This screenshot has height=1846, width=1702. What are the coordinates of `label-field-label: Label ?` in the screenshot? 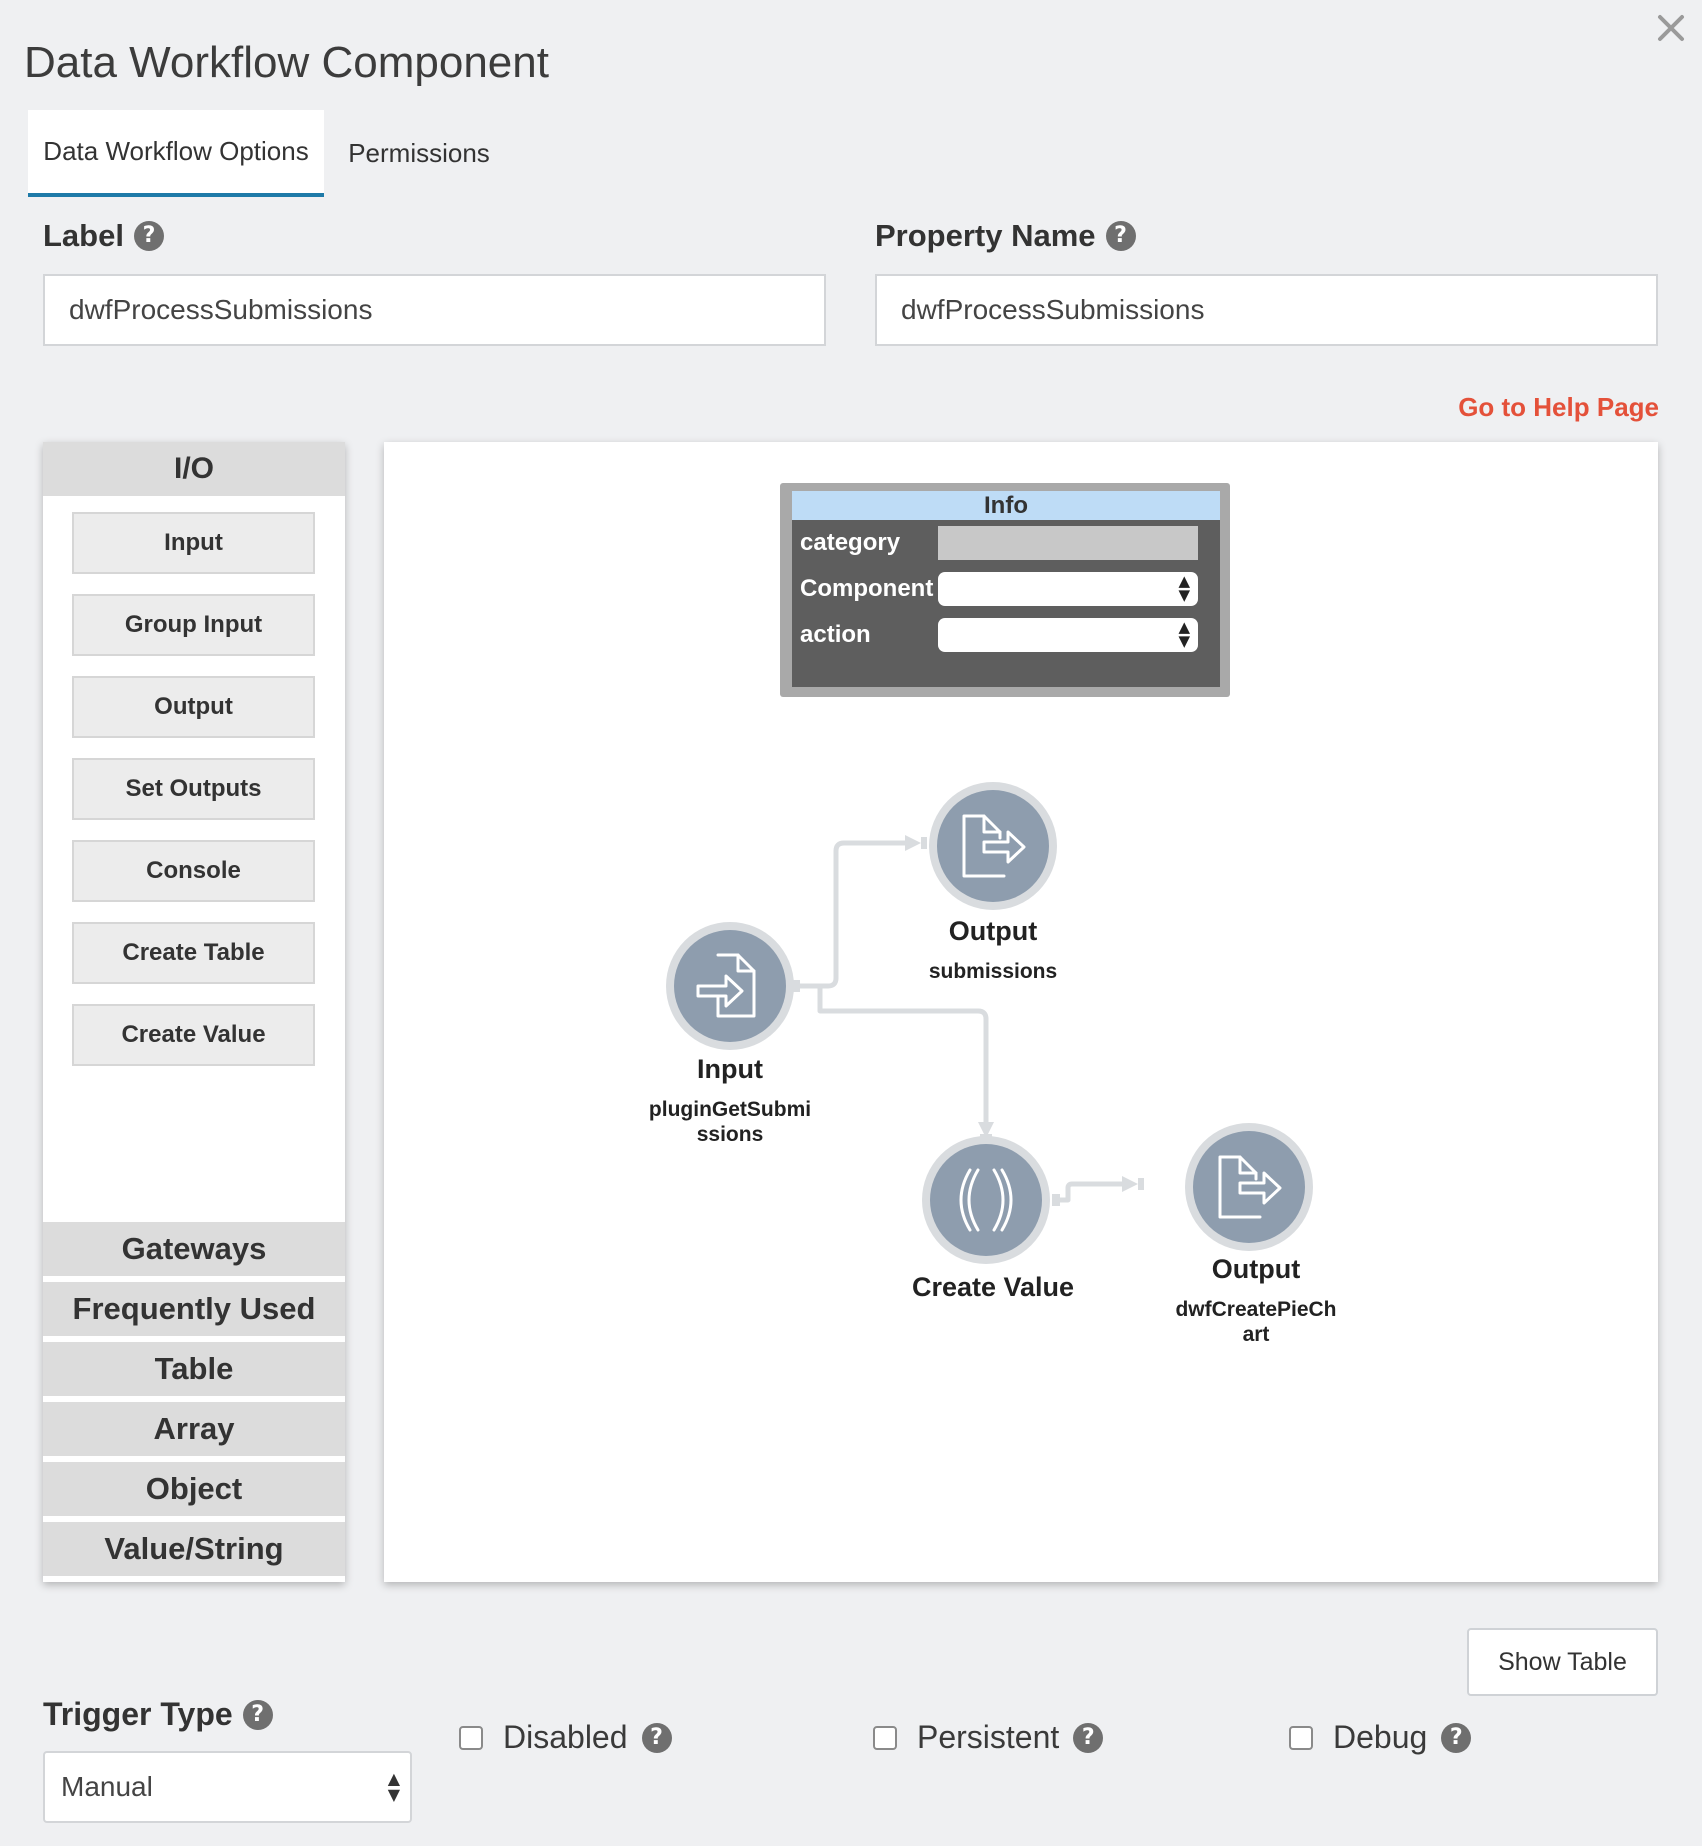 It's located at (103, 236).